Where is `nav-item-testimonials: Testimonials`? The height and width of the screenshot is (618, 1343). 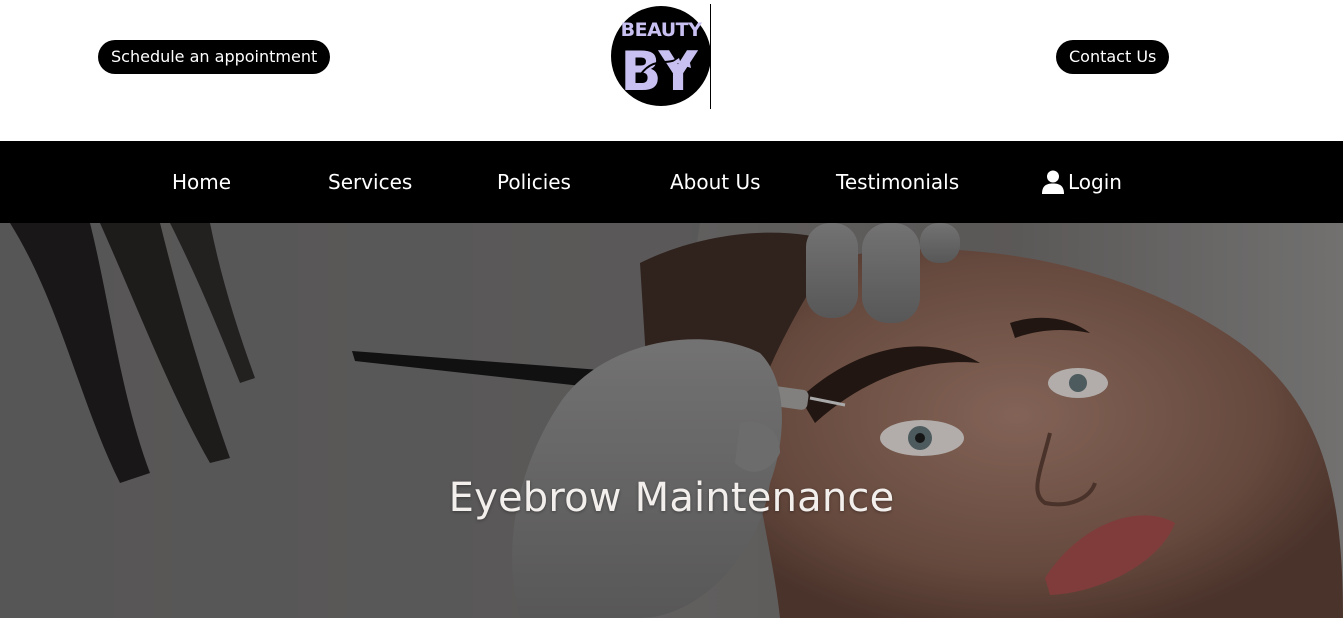 nav-item-testimonials: Testimonials is located at coordinates (897, 182).